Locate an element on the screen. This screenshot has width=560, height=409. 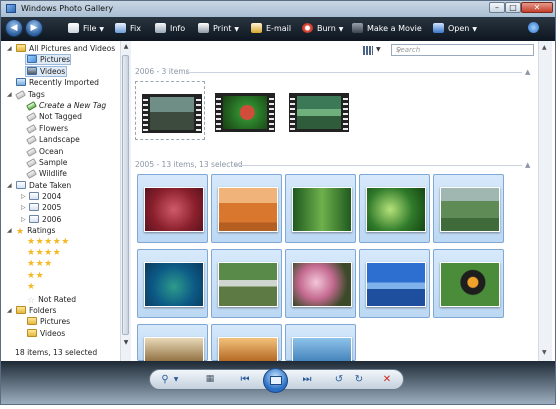
search-icon: ⚲ is located at coordinates (462, 50).